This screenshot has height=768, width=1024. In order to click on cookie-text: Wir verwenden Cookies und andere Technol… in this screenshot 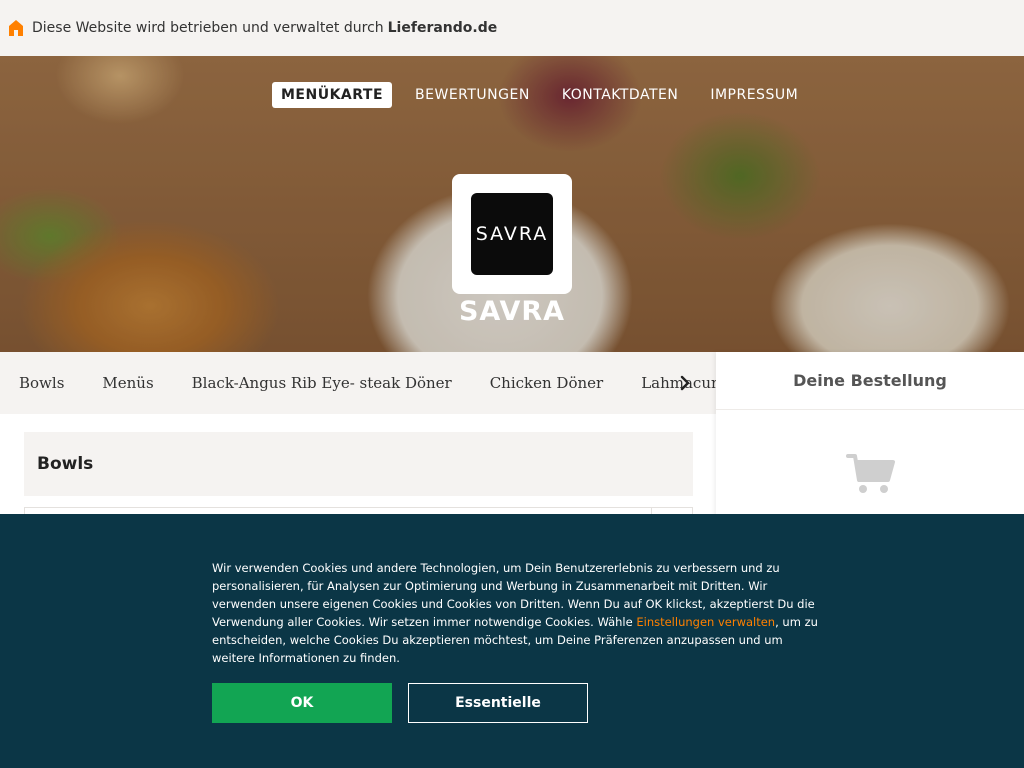, I will do `click(517, 613)`.